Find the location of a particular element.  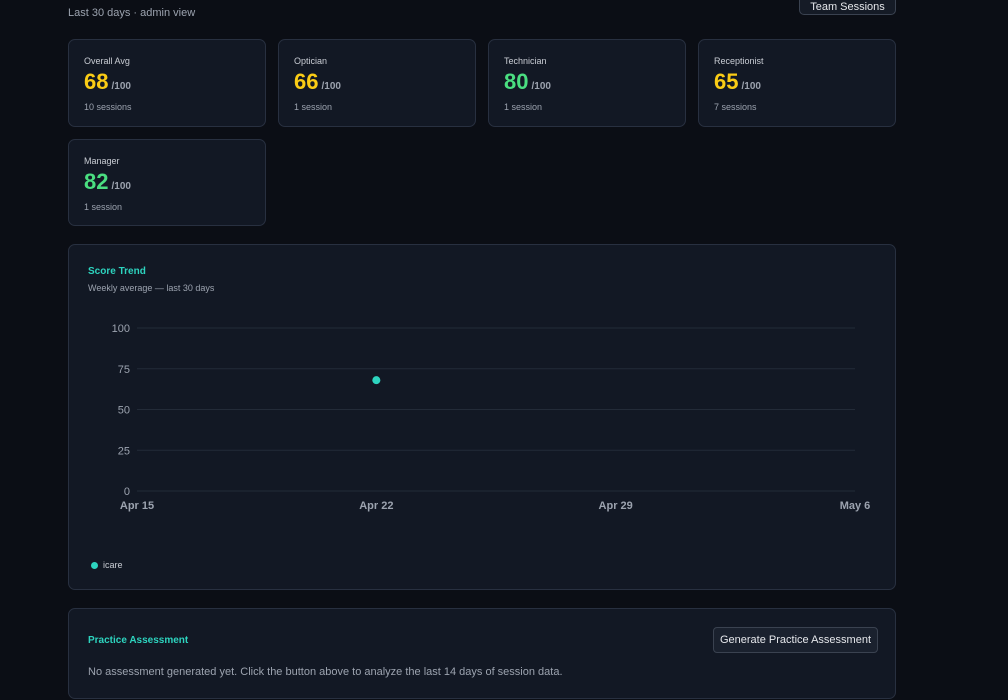

legend-swatch is located at coordinates (94, 565).